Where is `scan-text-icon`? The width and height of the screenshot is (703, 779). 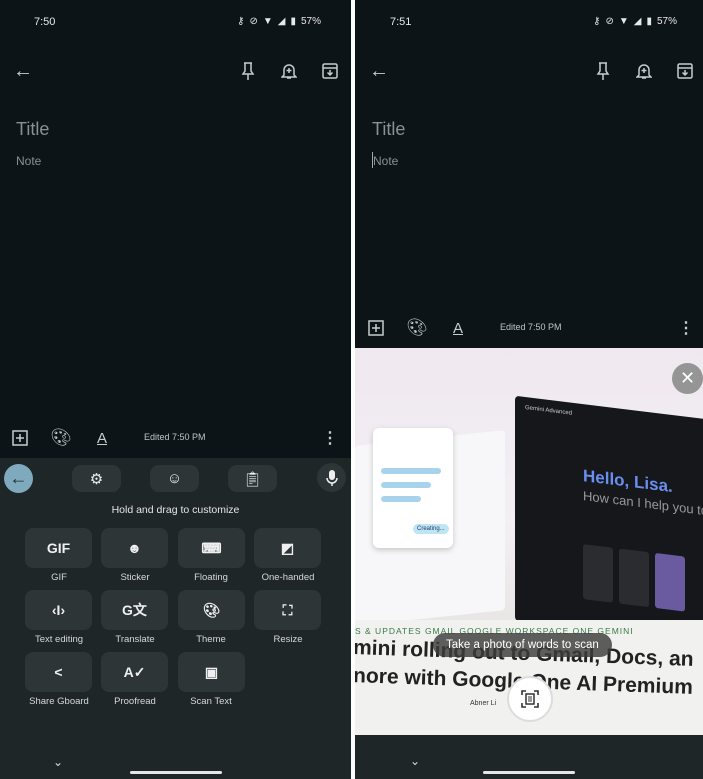 scan-text-icon is located at coordinates (530, 699).